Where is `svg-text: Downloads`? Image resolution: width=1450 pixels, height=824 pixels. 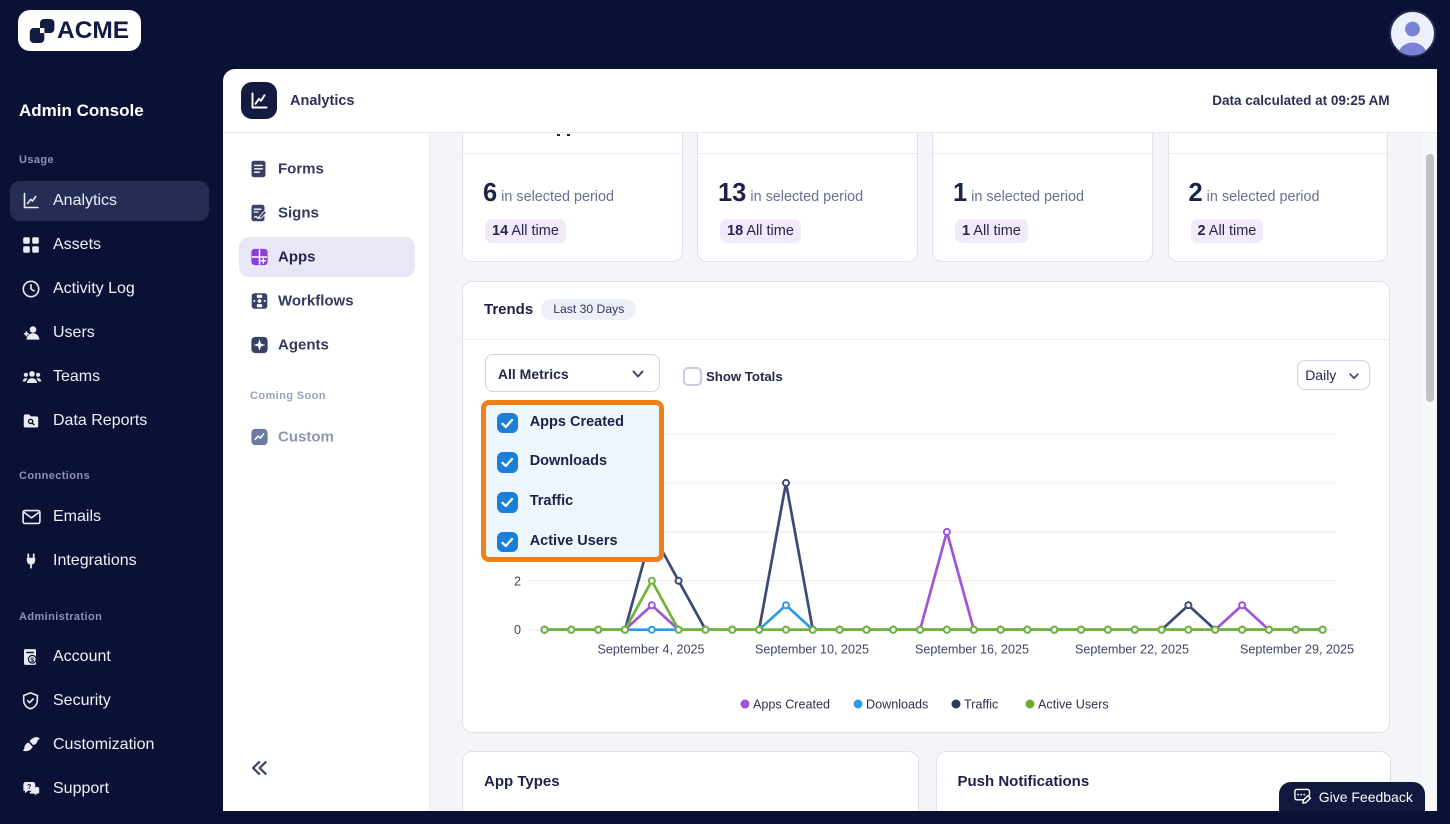 svg-text: Downloads is located at coordinates (897, 705).